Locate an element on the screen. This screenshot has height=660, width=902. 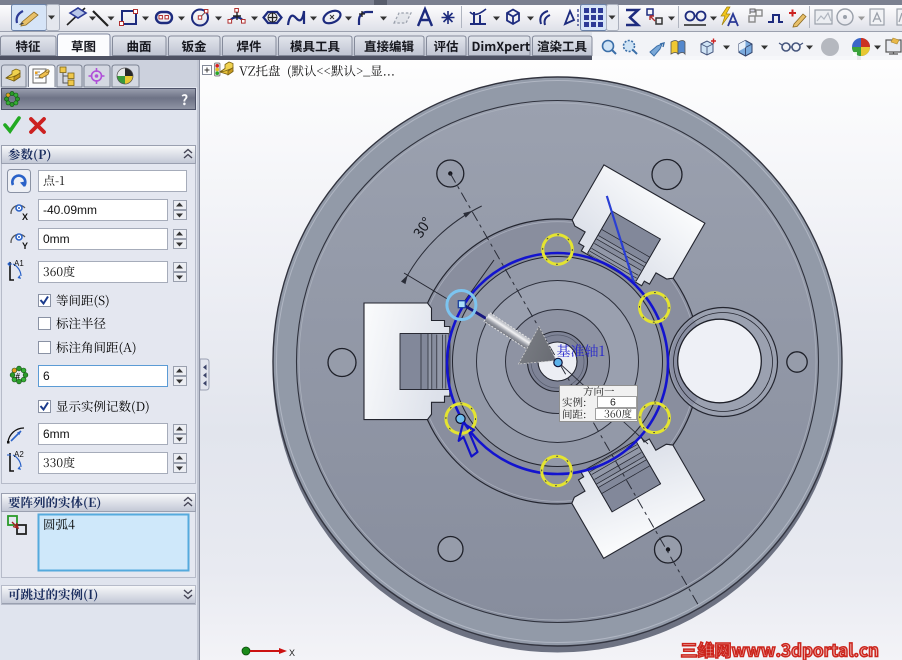
svg-text: Y is located at coordinates (25, 246).